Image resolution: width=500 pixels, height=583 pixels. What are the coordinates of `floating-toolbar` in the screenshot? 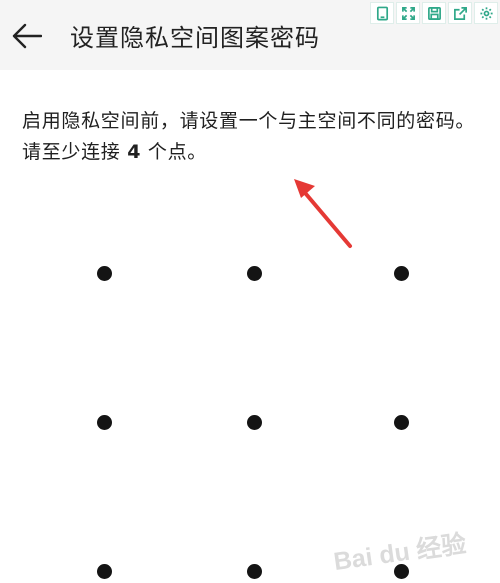 It's located at (434, 13).